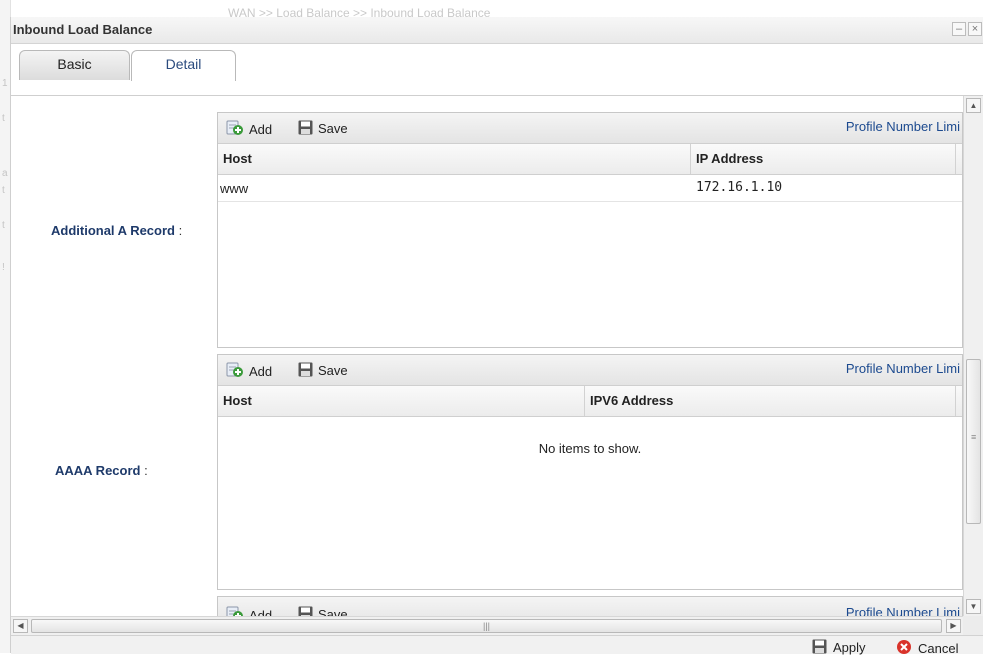 The height and width of the screenshot is (658, 983). What do you see at coordinates (973, 356) in the screenshot?
I see `vertical-scrollbar: ▲ ≡ ▼` at bounding box center [973, 356].